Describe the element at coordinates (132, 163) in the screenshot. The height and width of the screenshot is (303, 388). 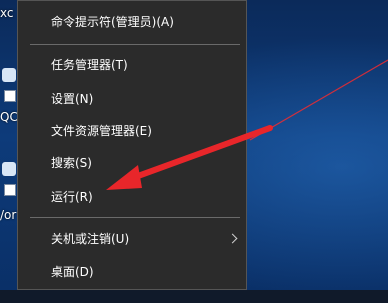
I see `menu-item-search: 搜索(S)` at that location.